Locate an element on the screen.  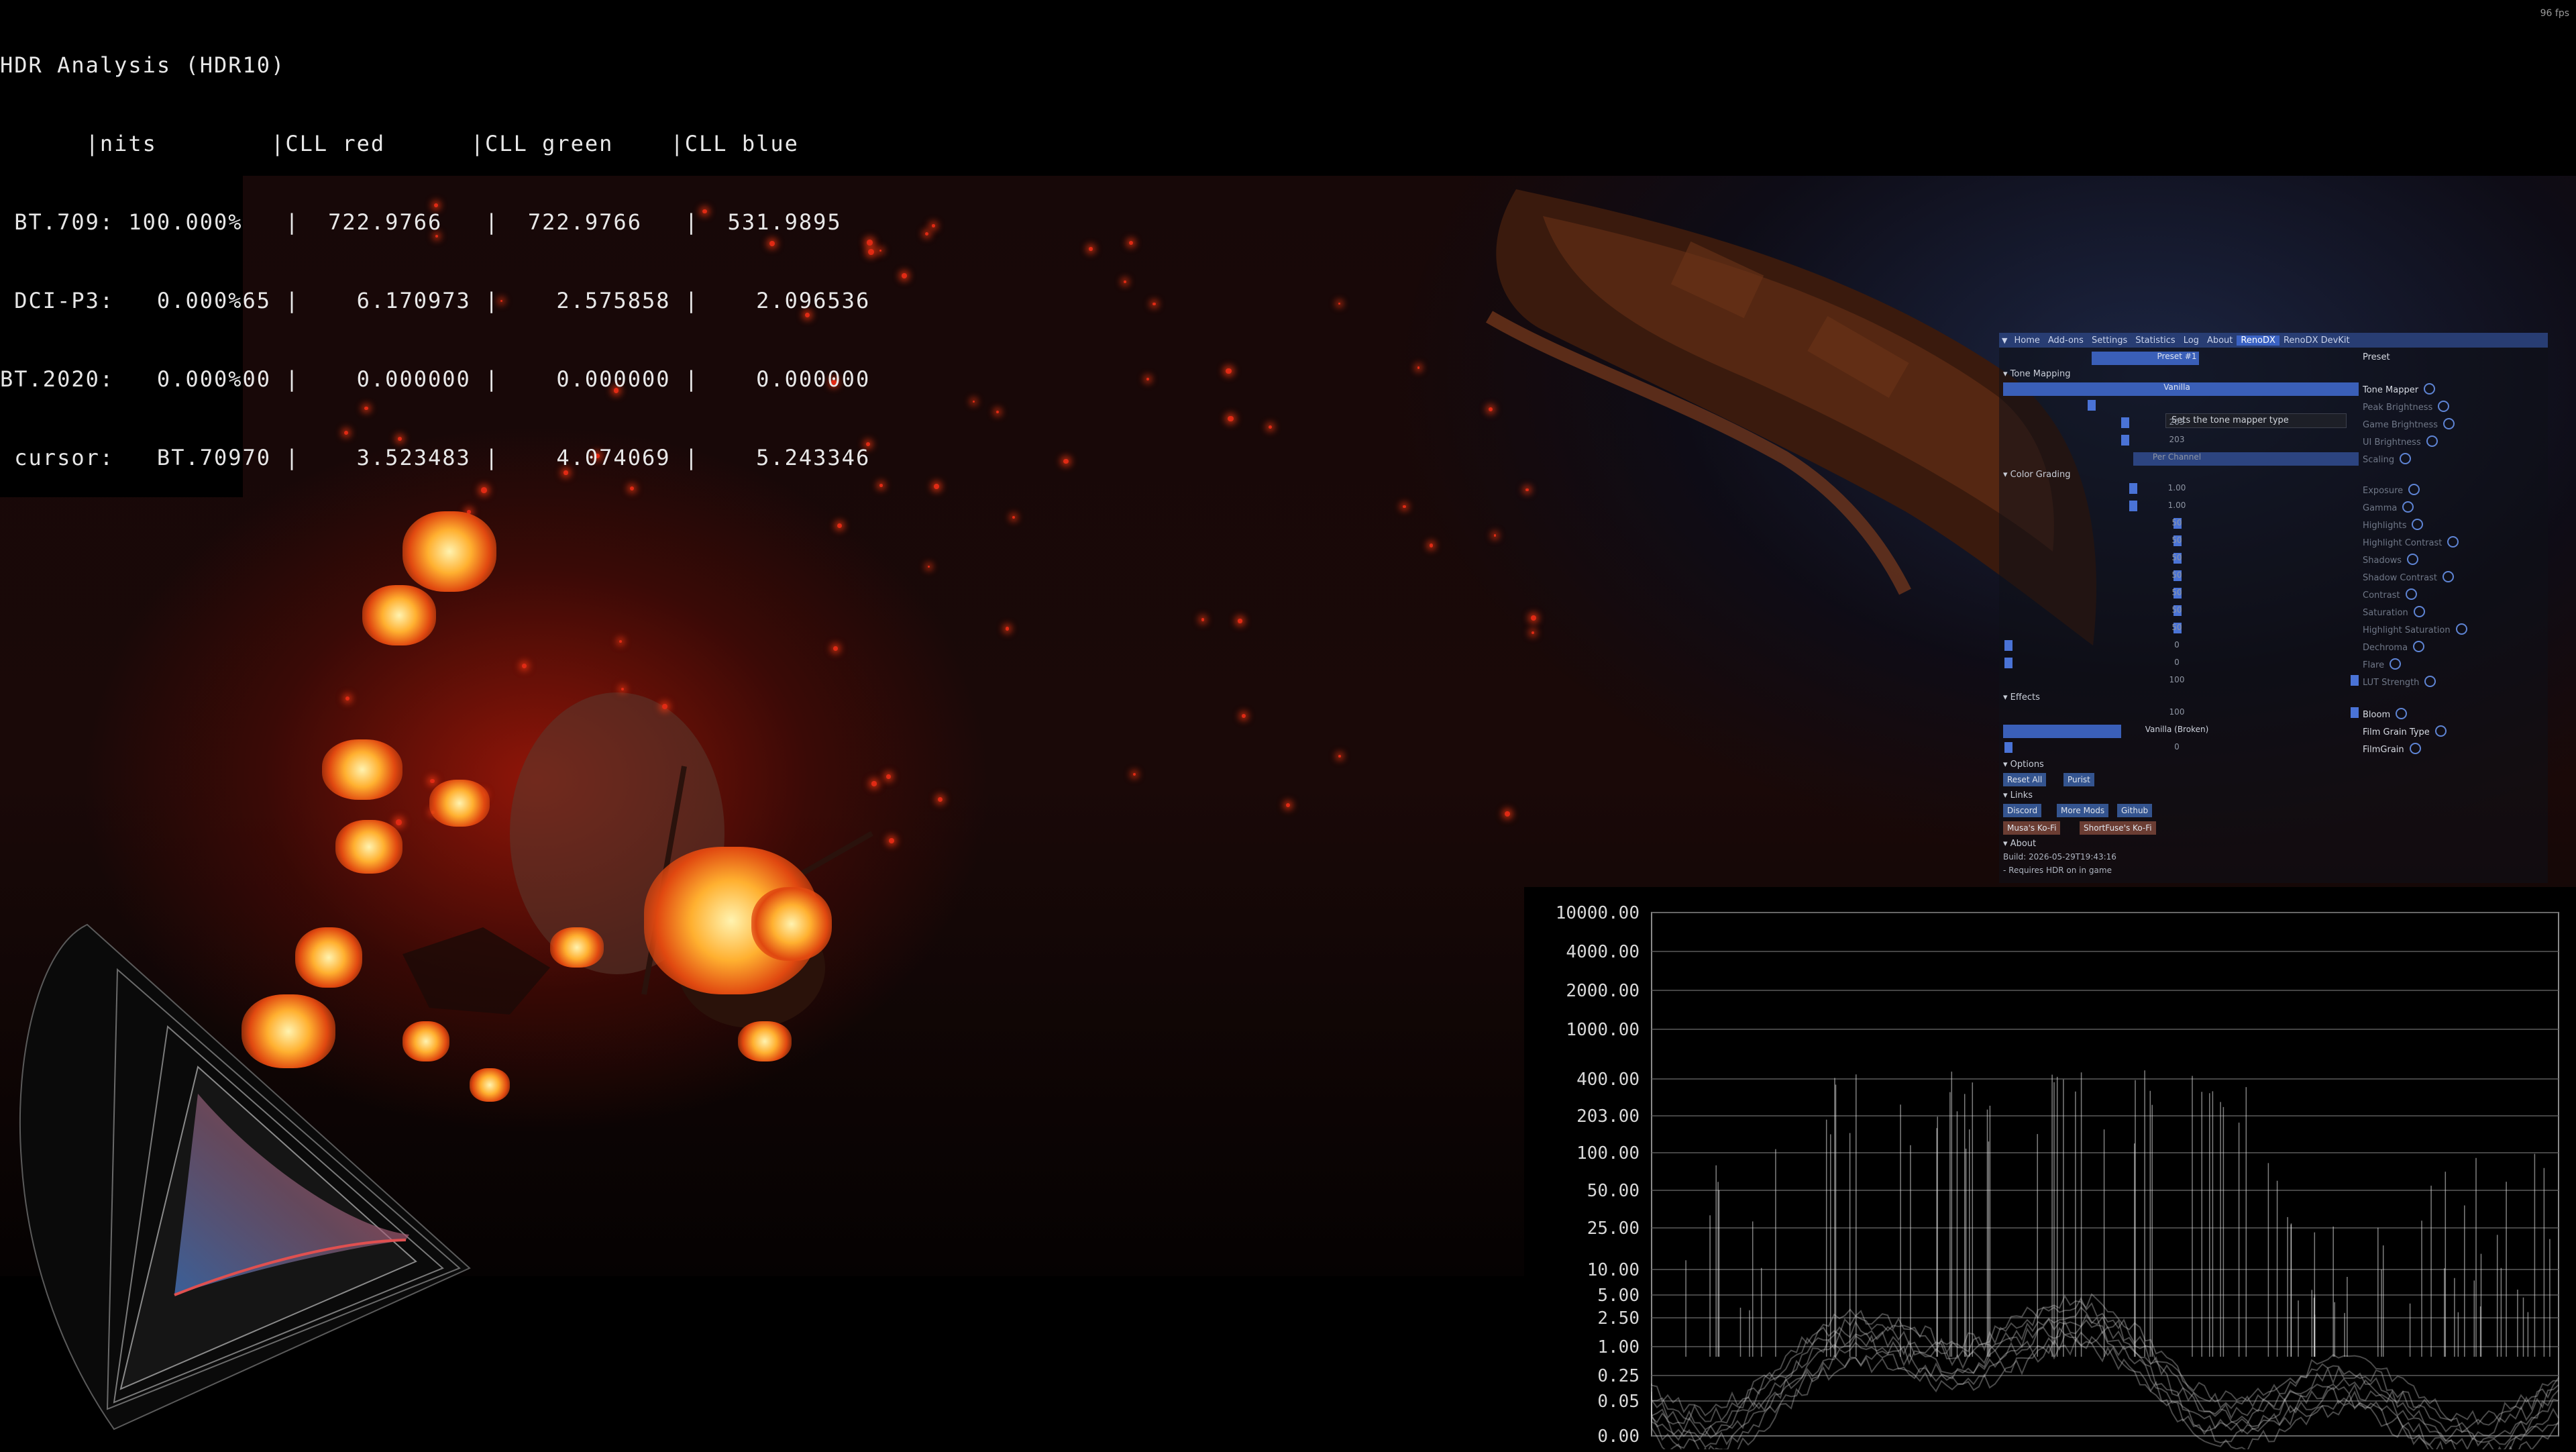
highlight-saturation-label: Highlight Saturation is located at coordinates (2415, 629).